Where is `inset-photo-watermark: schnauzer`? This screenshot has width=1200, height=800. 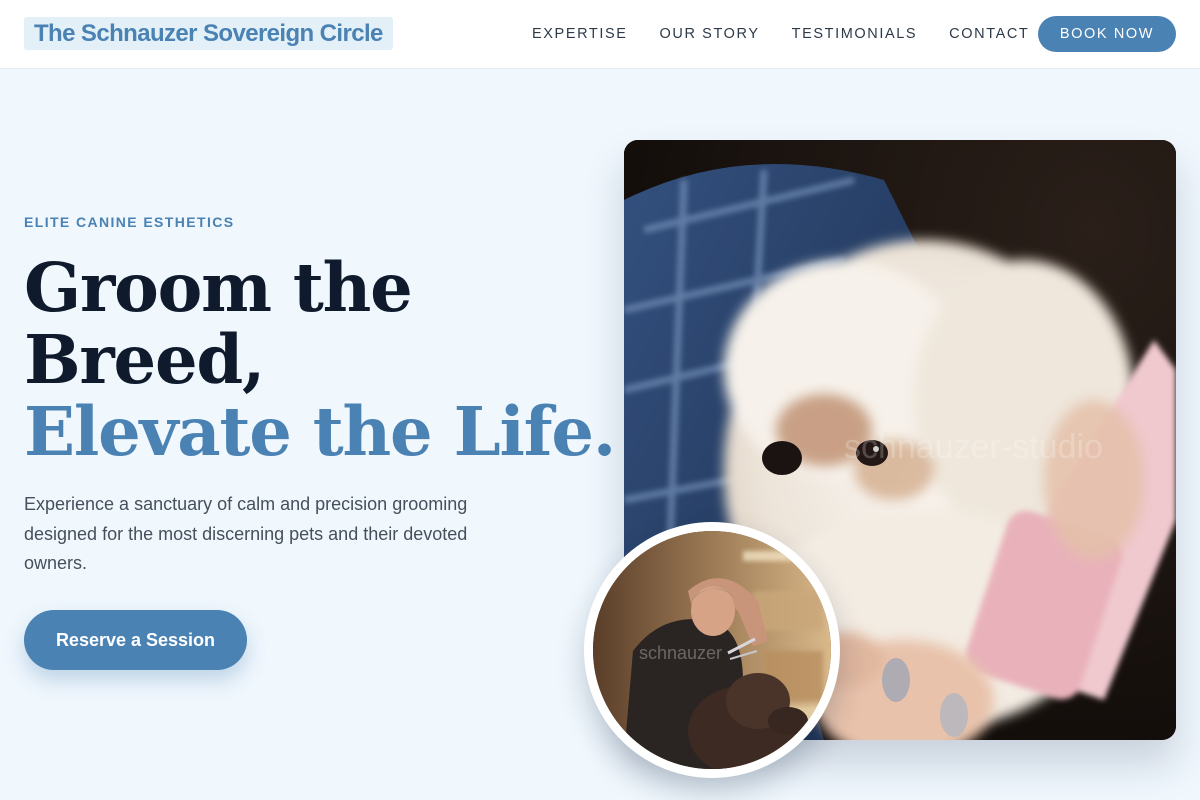 inset-photo-watermark: schnauzer is located at coordinates (680, 653).